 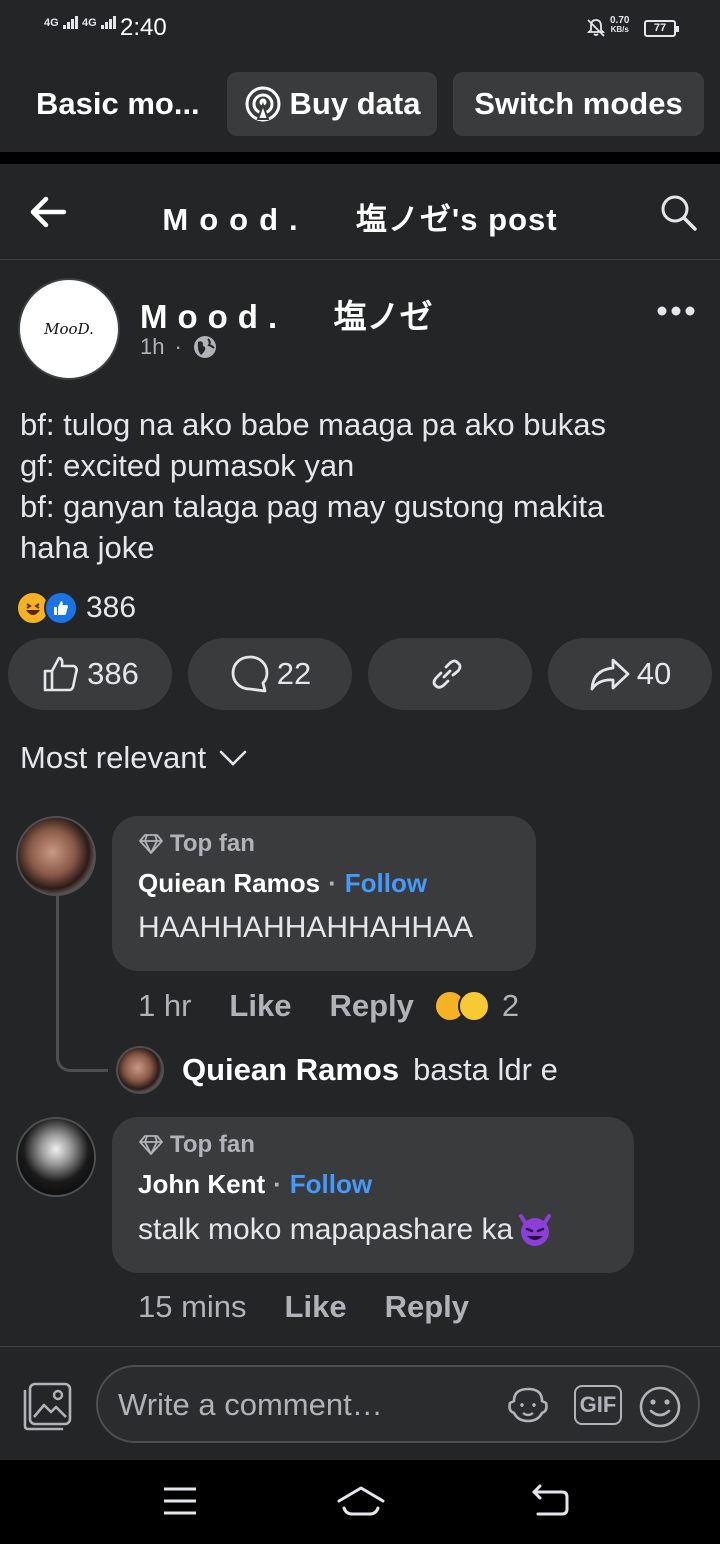 I want to click on comment-input, so click(x=308, y=1405).